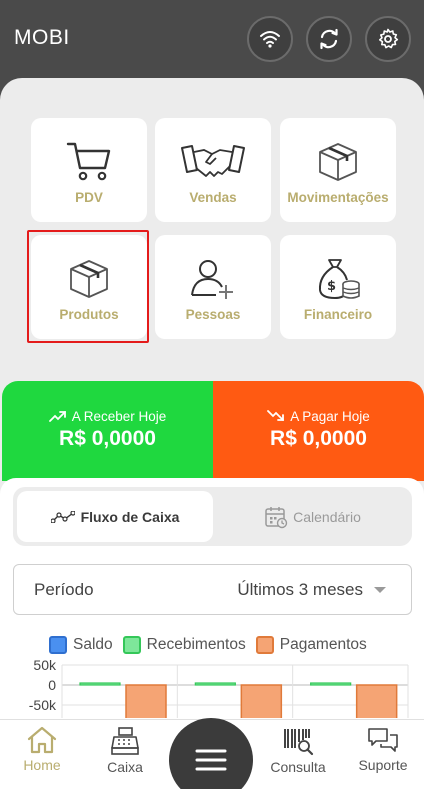 This screenshot has width=424, height=789. Describe the element at coordinates (276, 415) in the screenshot. I see `trend-down-icon` at that location.